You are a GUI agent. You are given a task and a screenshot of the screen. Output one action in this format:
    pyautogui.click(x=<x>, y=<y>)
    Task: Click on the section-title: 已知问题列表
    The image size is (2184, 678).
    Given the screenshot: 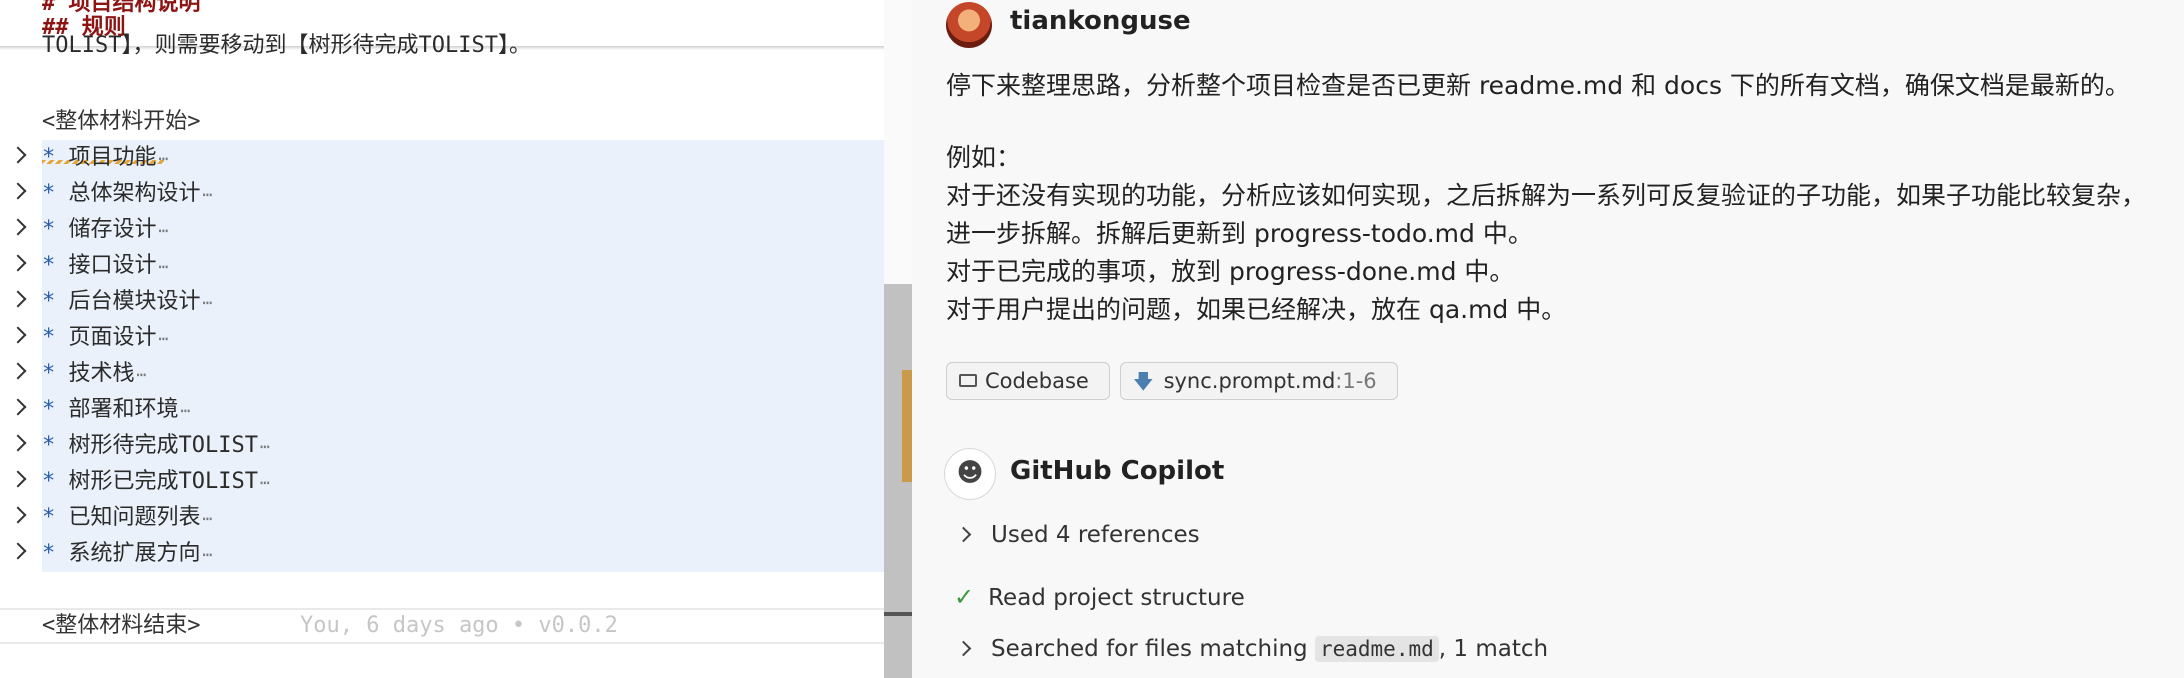 What is the action you would take?
    pyautogui.click(x=134, y=517)
    